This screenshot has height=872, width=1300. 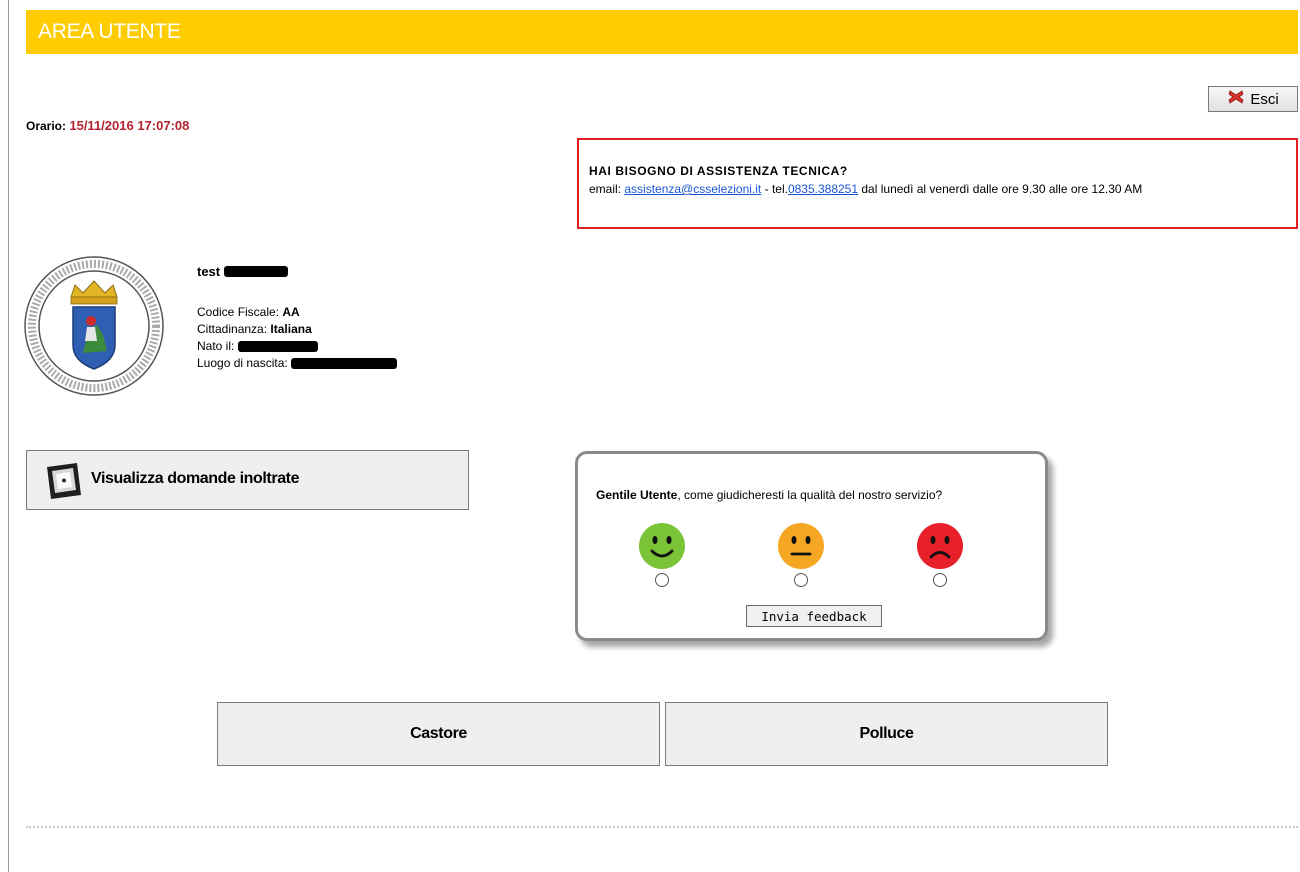 I want to click on logout-button: Esci, so click(x=1253, y=99).